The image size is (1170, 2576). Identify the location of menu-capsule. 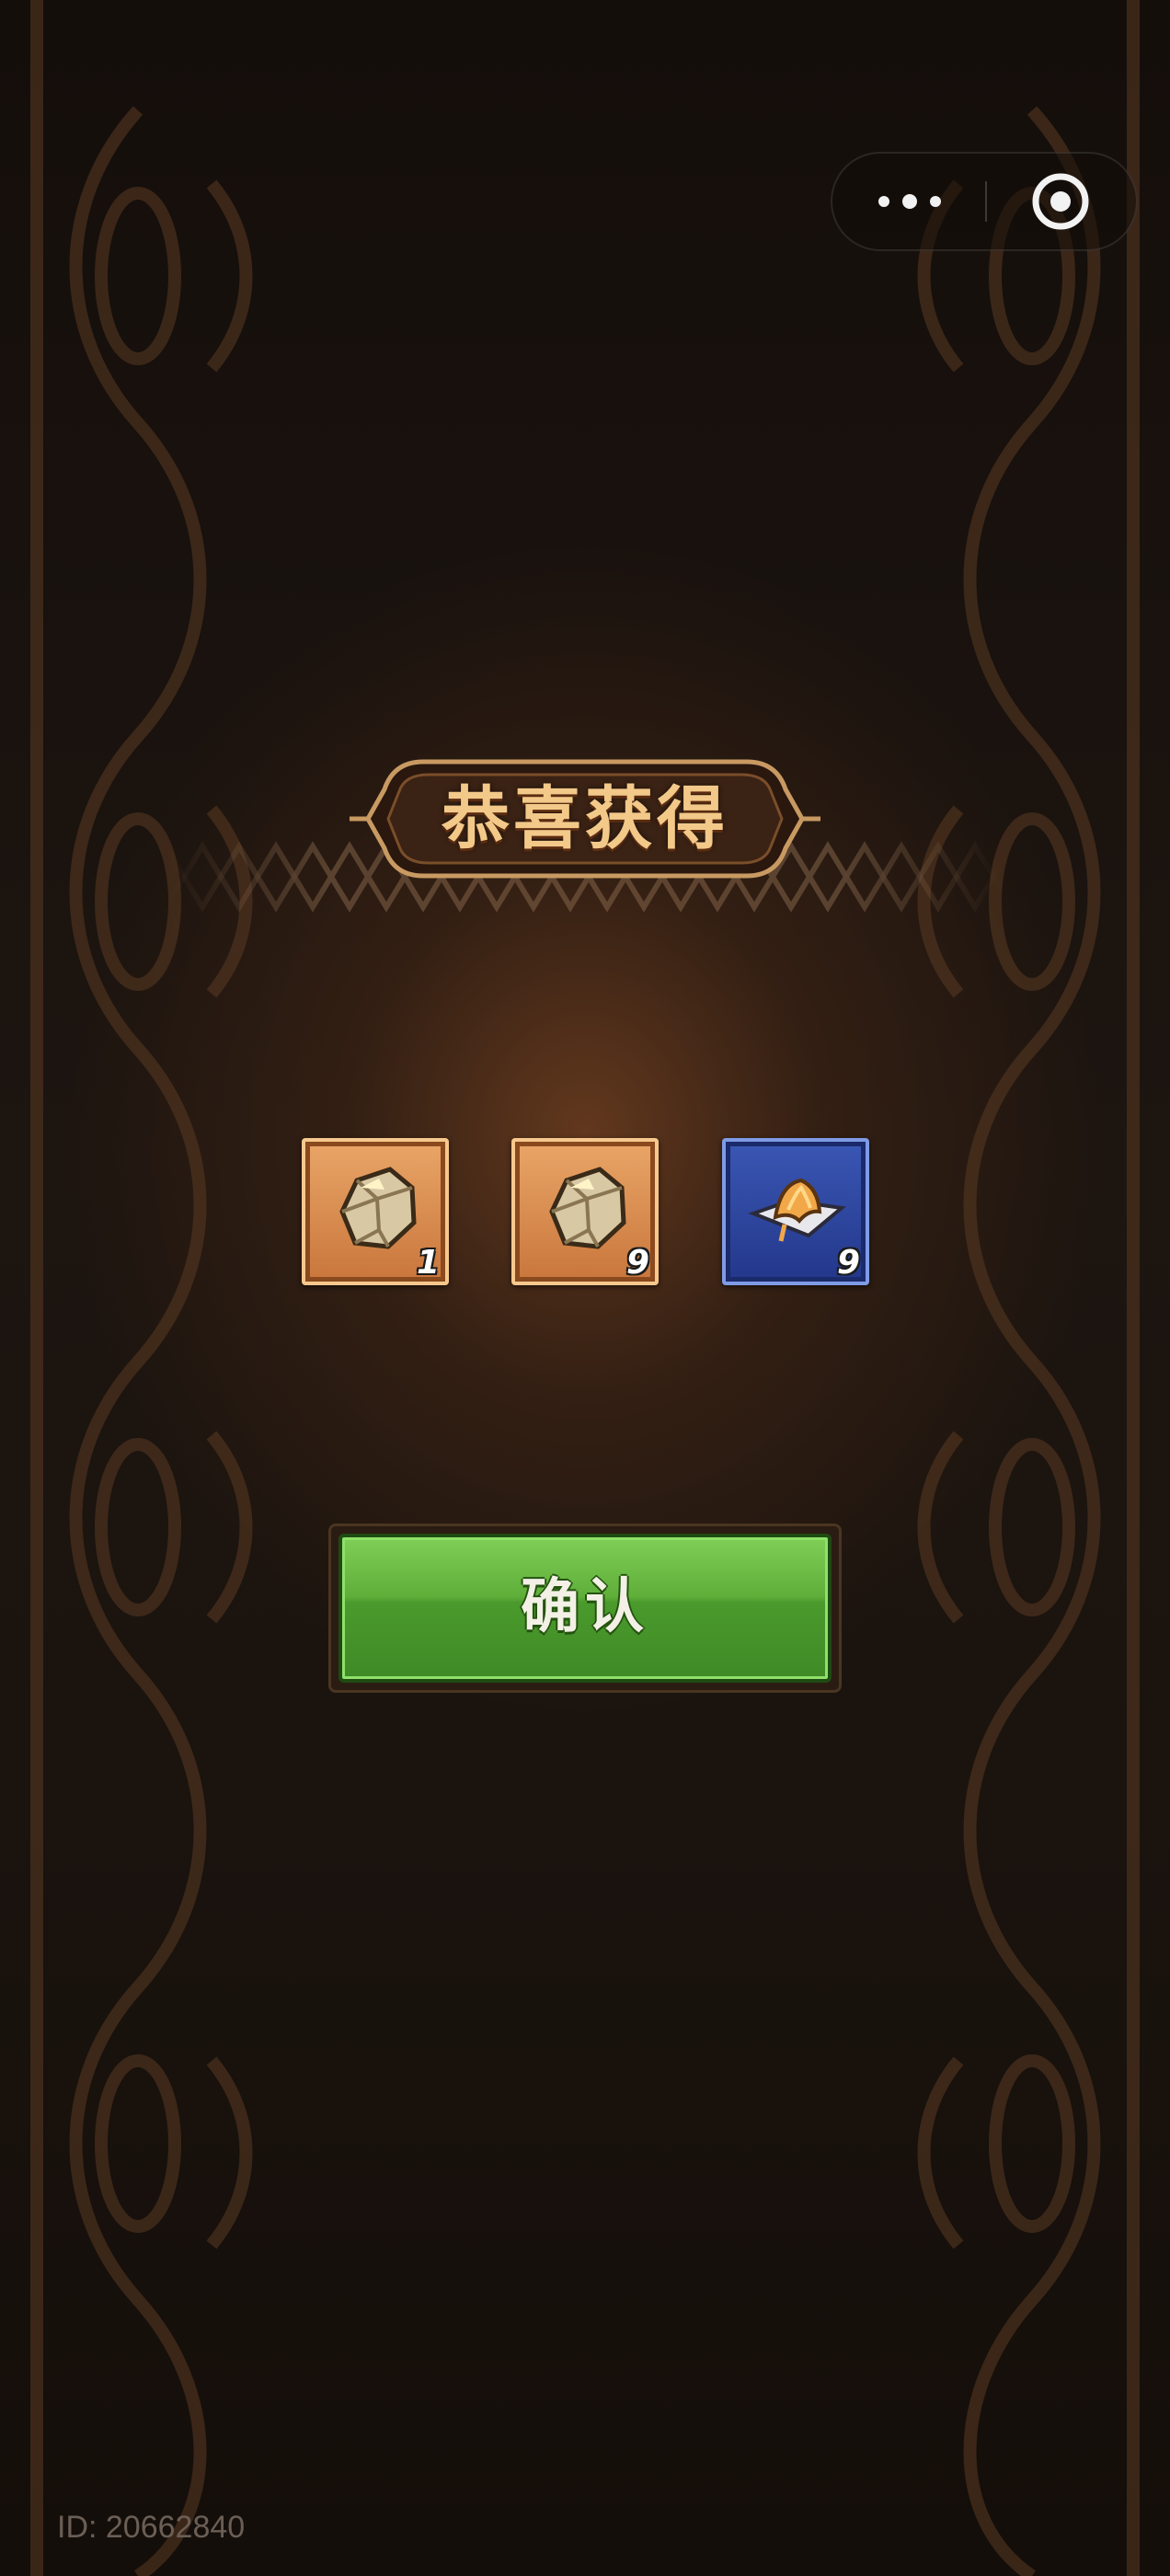
(984, 201).